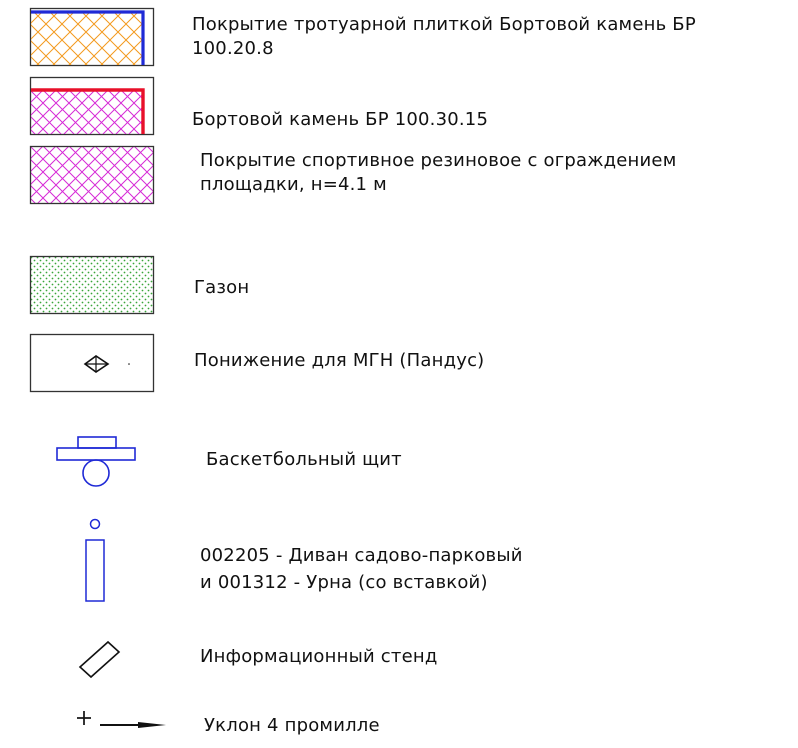 This screenshot has height=748, width=798. Describe the element at coordinates (361, 555) in the screenshot. I see `legend-label-line: 002205 - Диван садово-парковый` at that location.